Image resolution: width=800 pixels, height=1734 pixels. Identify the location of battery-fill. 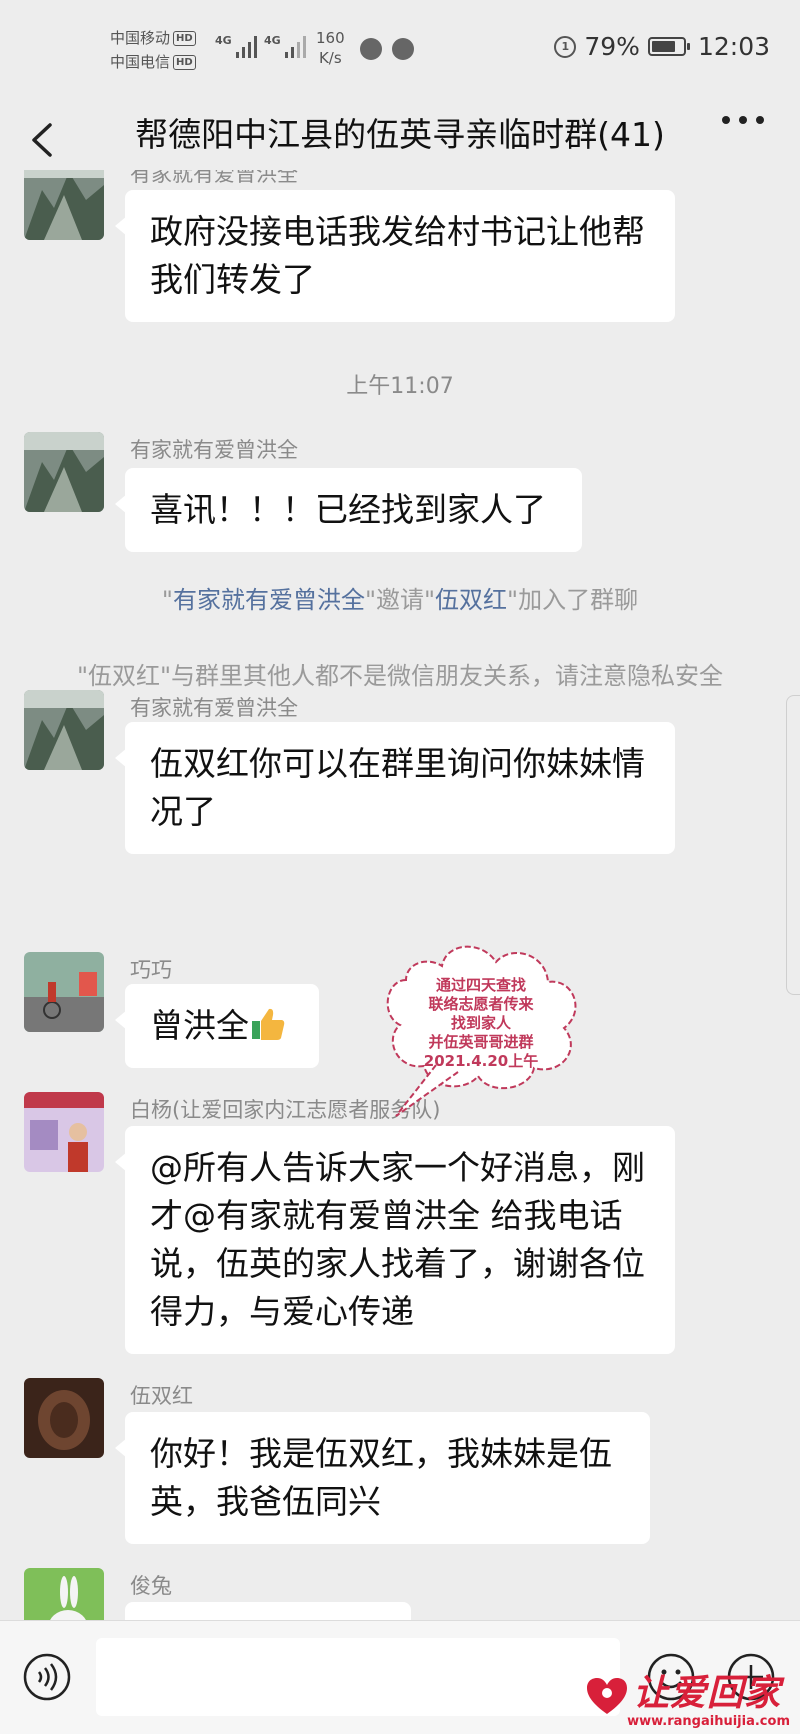
(663, 46).